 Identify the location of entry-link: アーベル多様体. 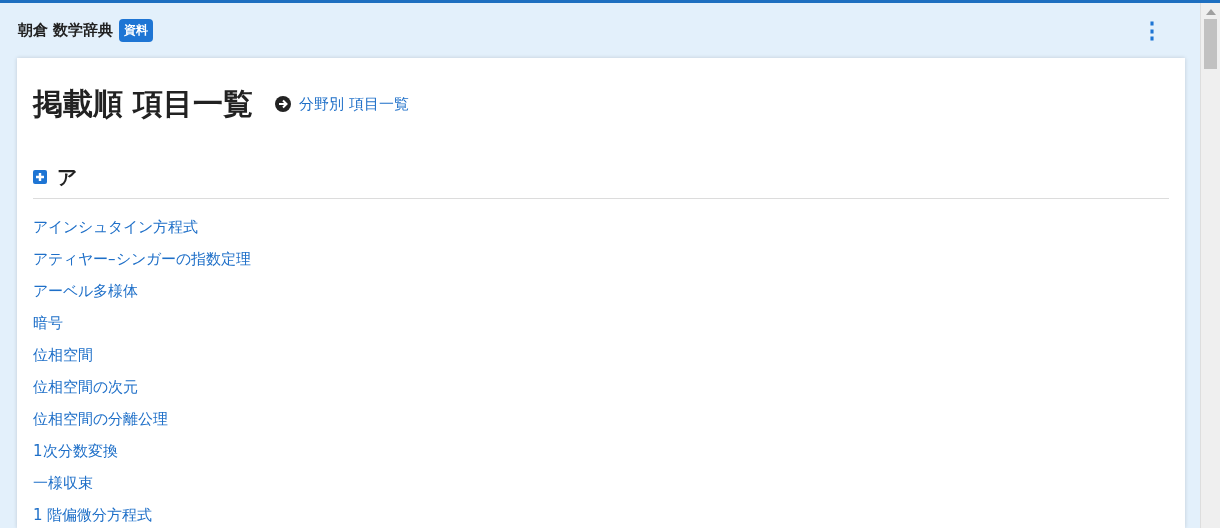
(85, 291).